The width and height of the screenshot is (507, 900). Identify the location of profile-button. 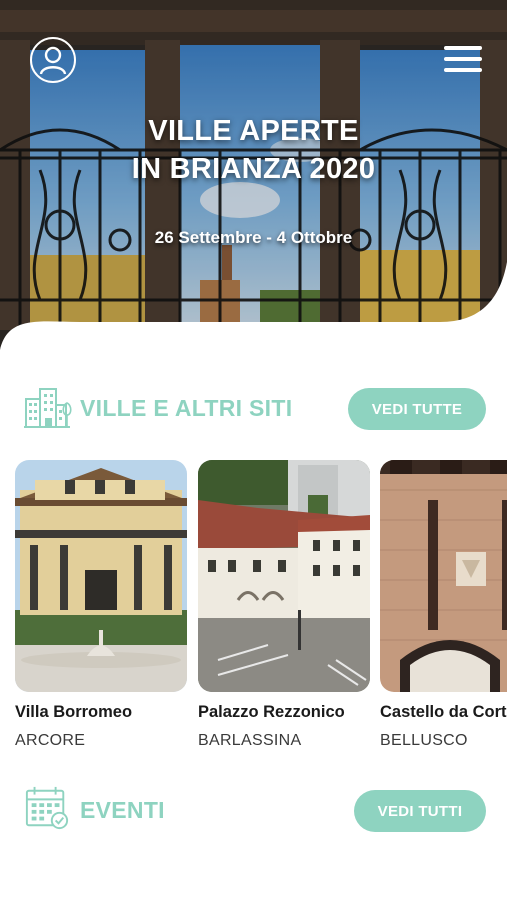
(53, 60).